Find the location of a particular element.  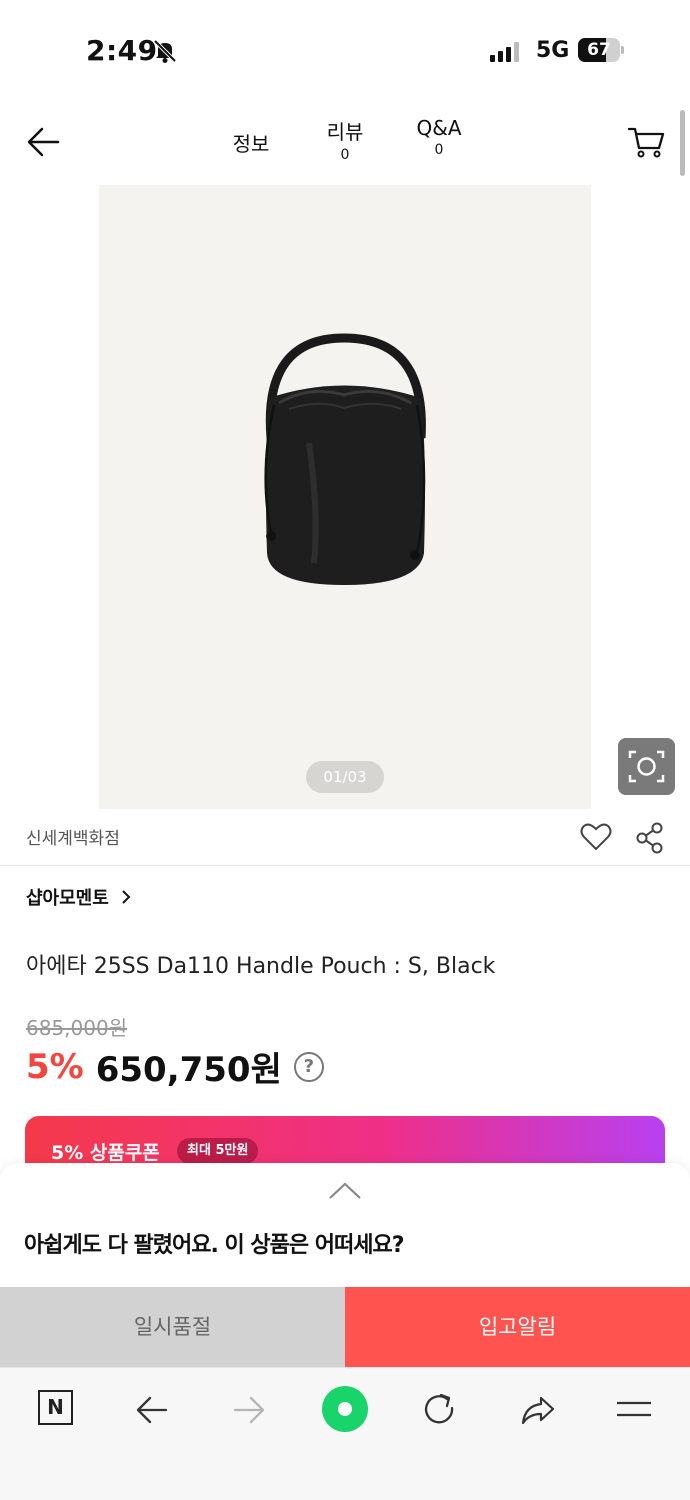

cart-icon is located at coordinates (646, 142).